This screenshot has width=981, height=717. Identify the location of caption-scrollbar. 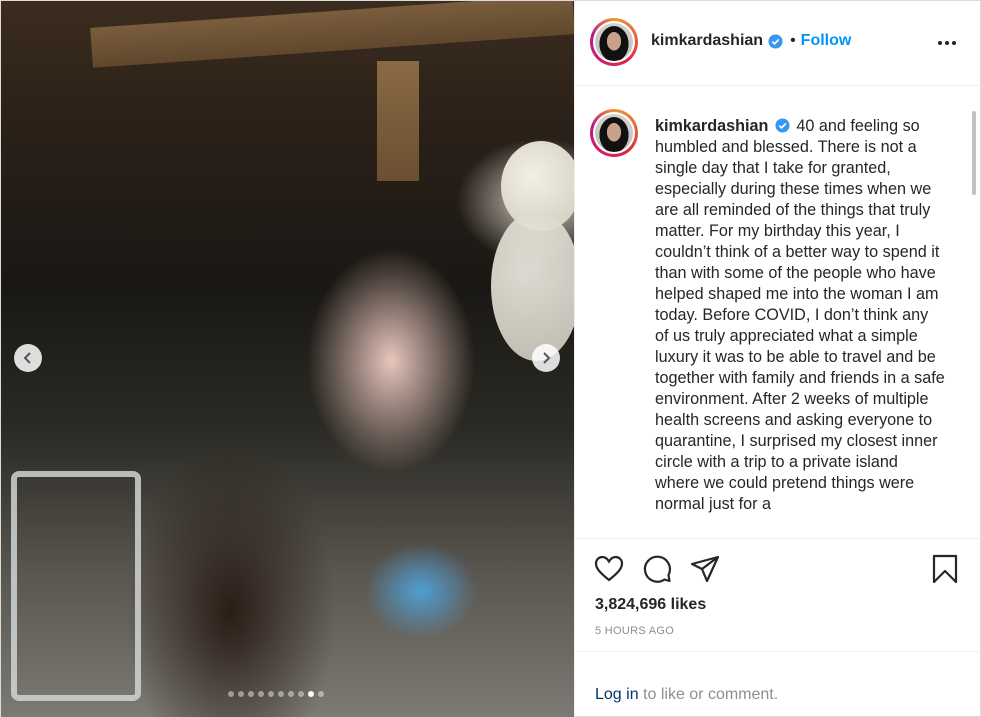
(974, 153).